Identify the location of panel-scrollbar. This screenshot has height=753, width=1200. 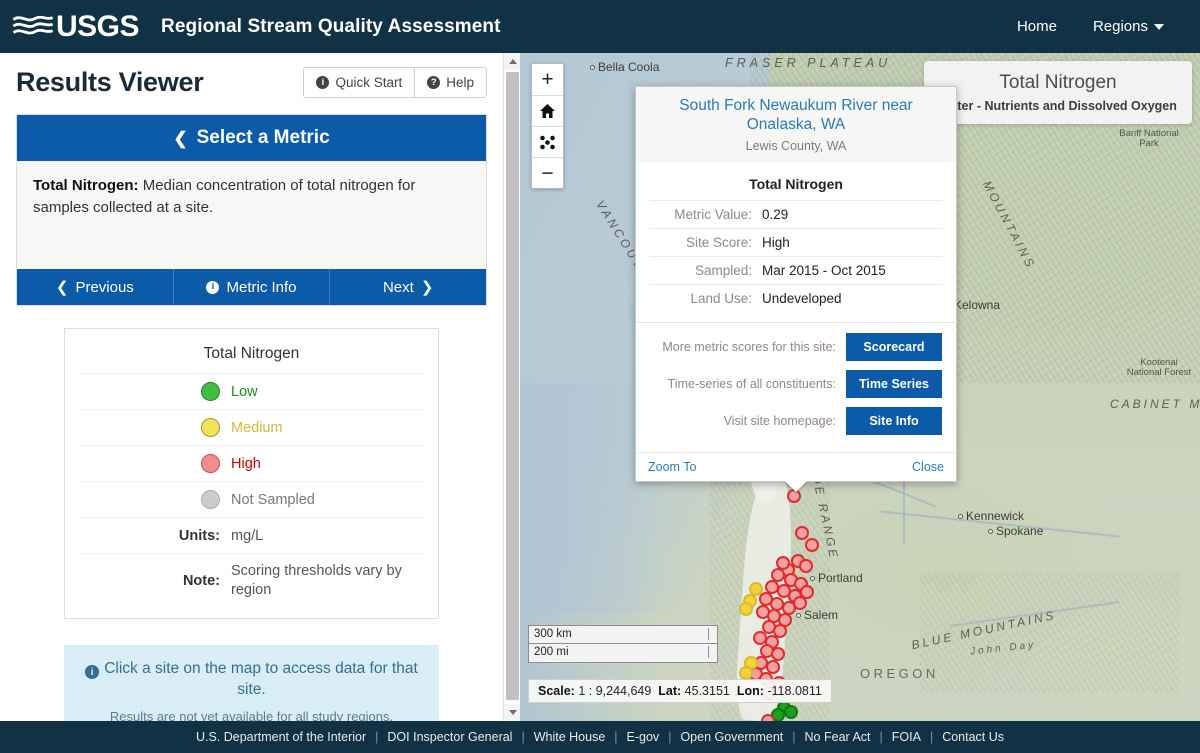
(511, 387).